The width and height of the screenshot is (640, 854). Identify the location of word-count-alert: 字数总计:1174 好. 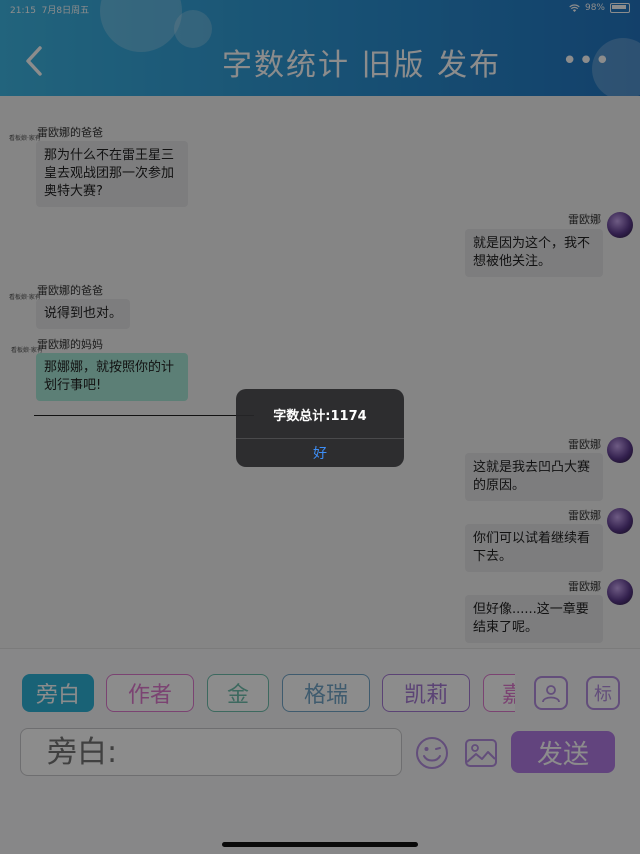
(320, 428).